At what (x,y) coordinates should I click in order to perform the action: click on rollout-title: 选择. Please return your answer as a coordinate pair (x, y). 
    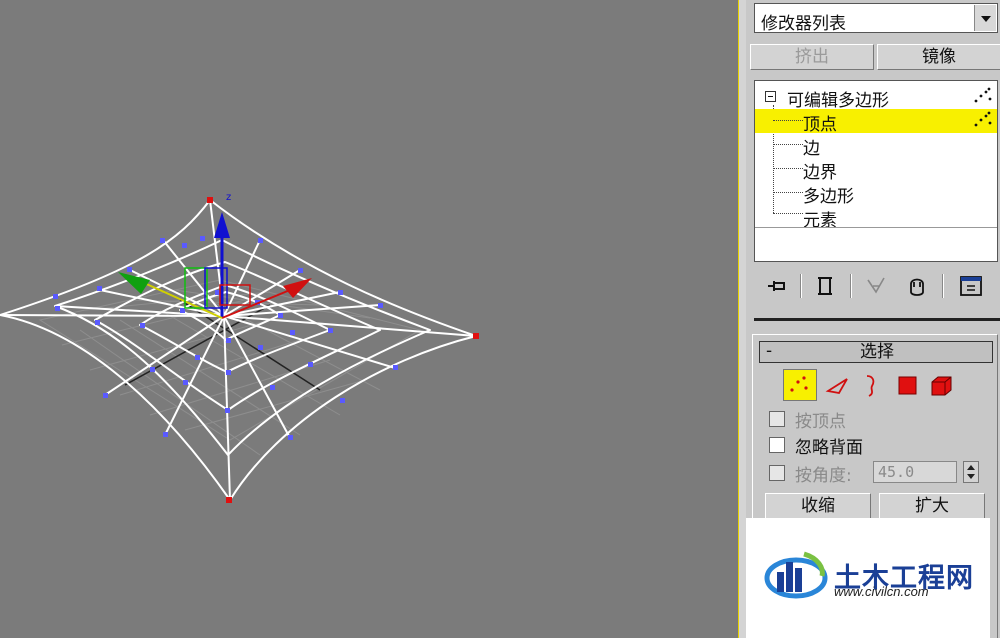
    Looking at the image, I should click on (877, 352).